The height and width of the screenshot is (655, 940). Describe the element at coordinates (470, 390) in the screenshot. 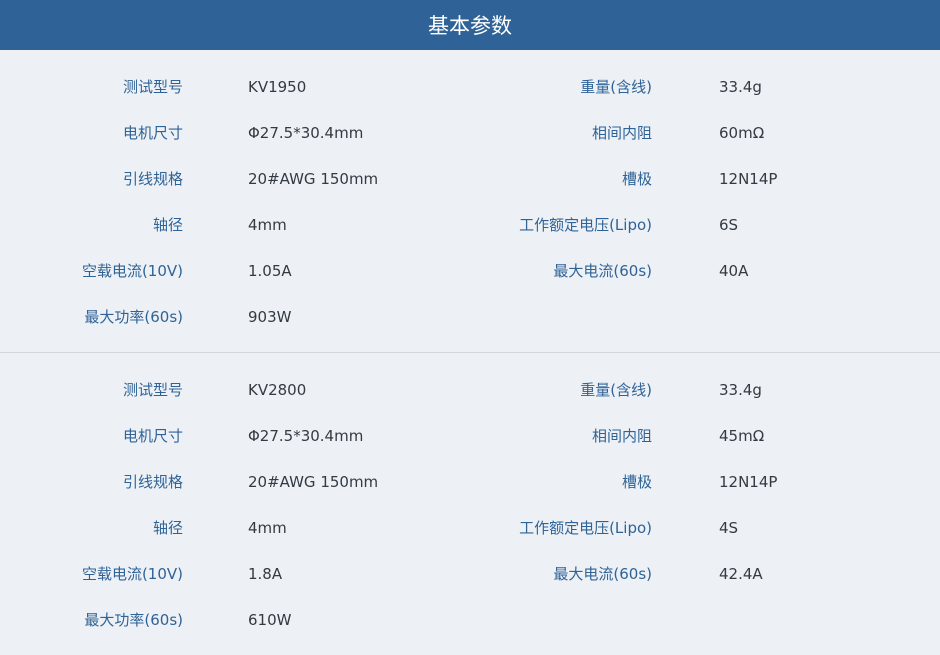

I see `spec-row: 测试型号 KV2800 重量(含线) 33.4g` at that location.